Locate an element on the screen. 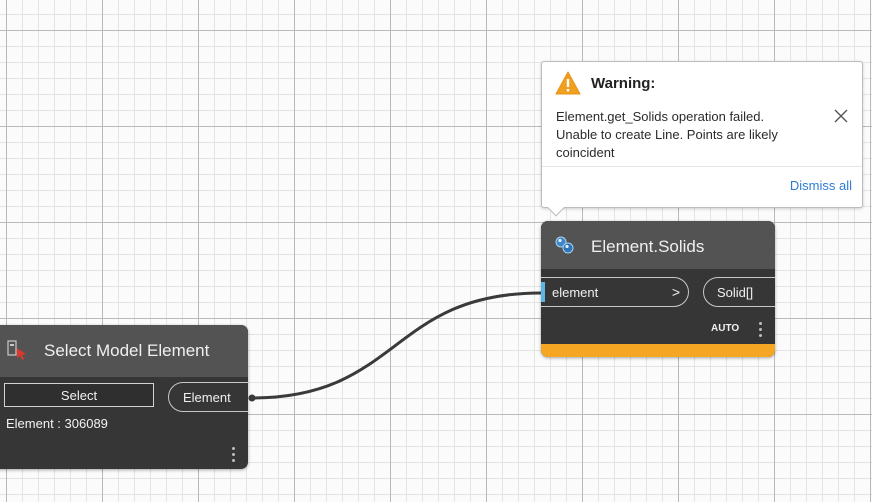 This screenshot has height=502, width=872. lacing-label: AUTO is located at coordinates (725, 328).